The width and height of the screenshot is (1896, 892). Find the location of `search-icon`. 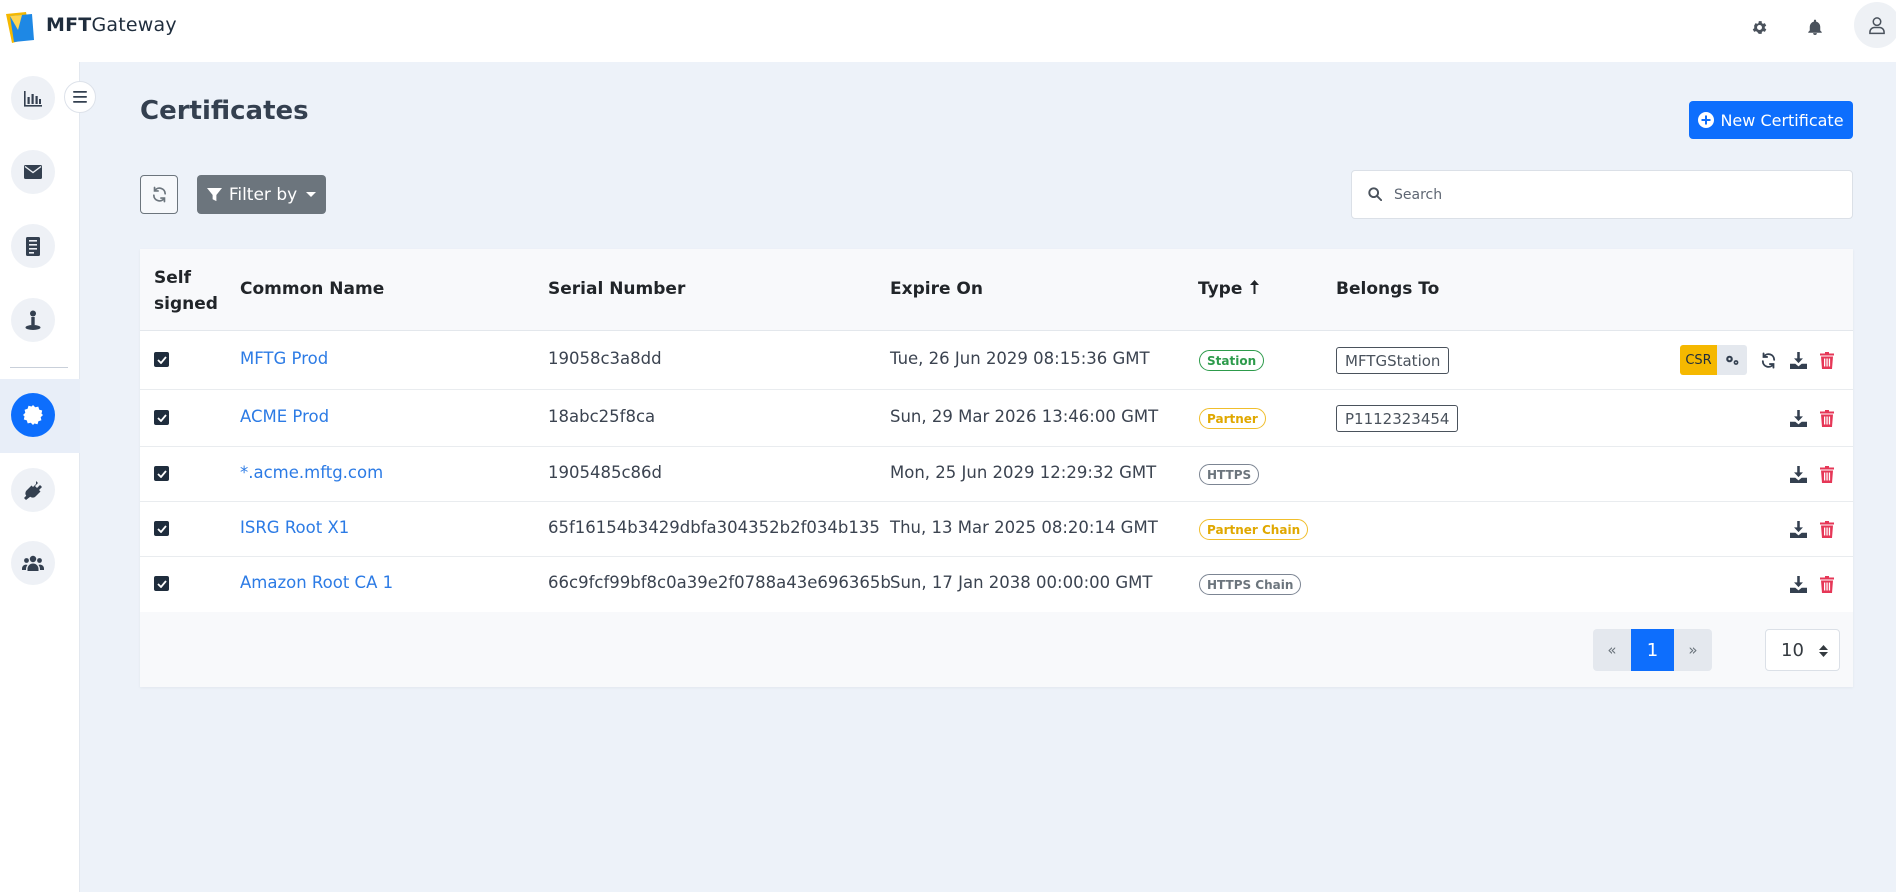

search-icon is located at coordinates (1375, 194).